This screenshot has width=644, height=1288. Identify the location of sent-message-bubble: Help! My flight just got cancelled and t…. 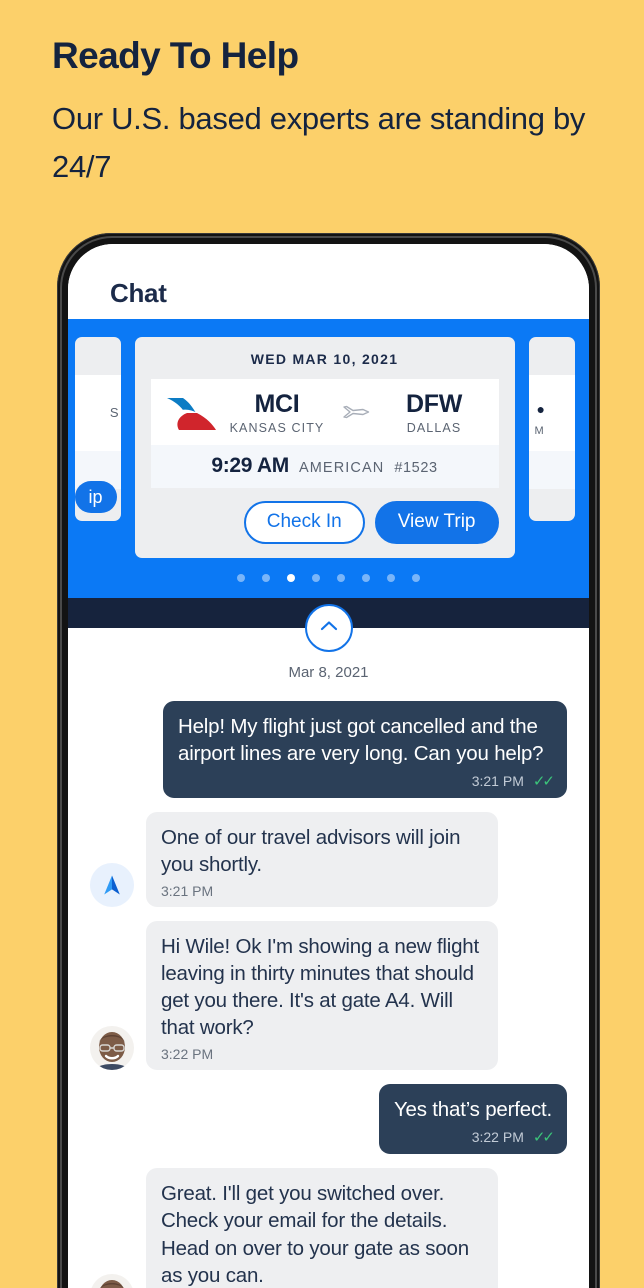
(365, 750).